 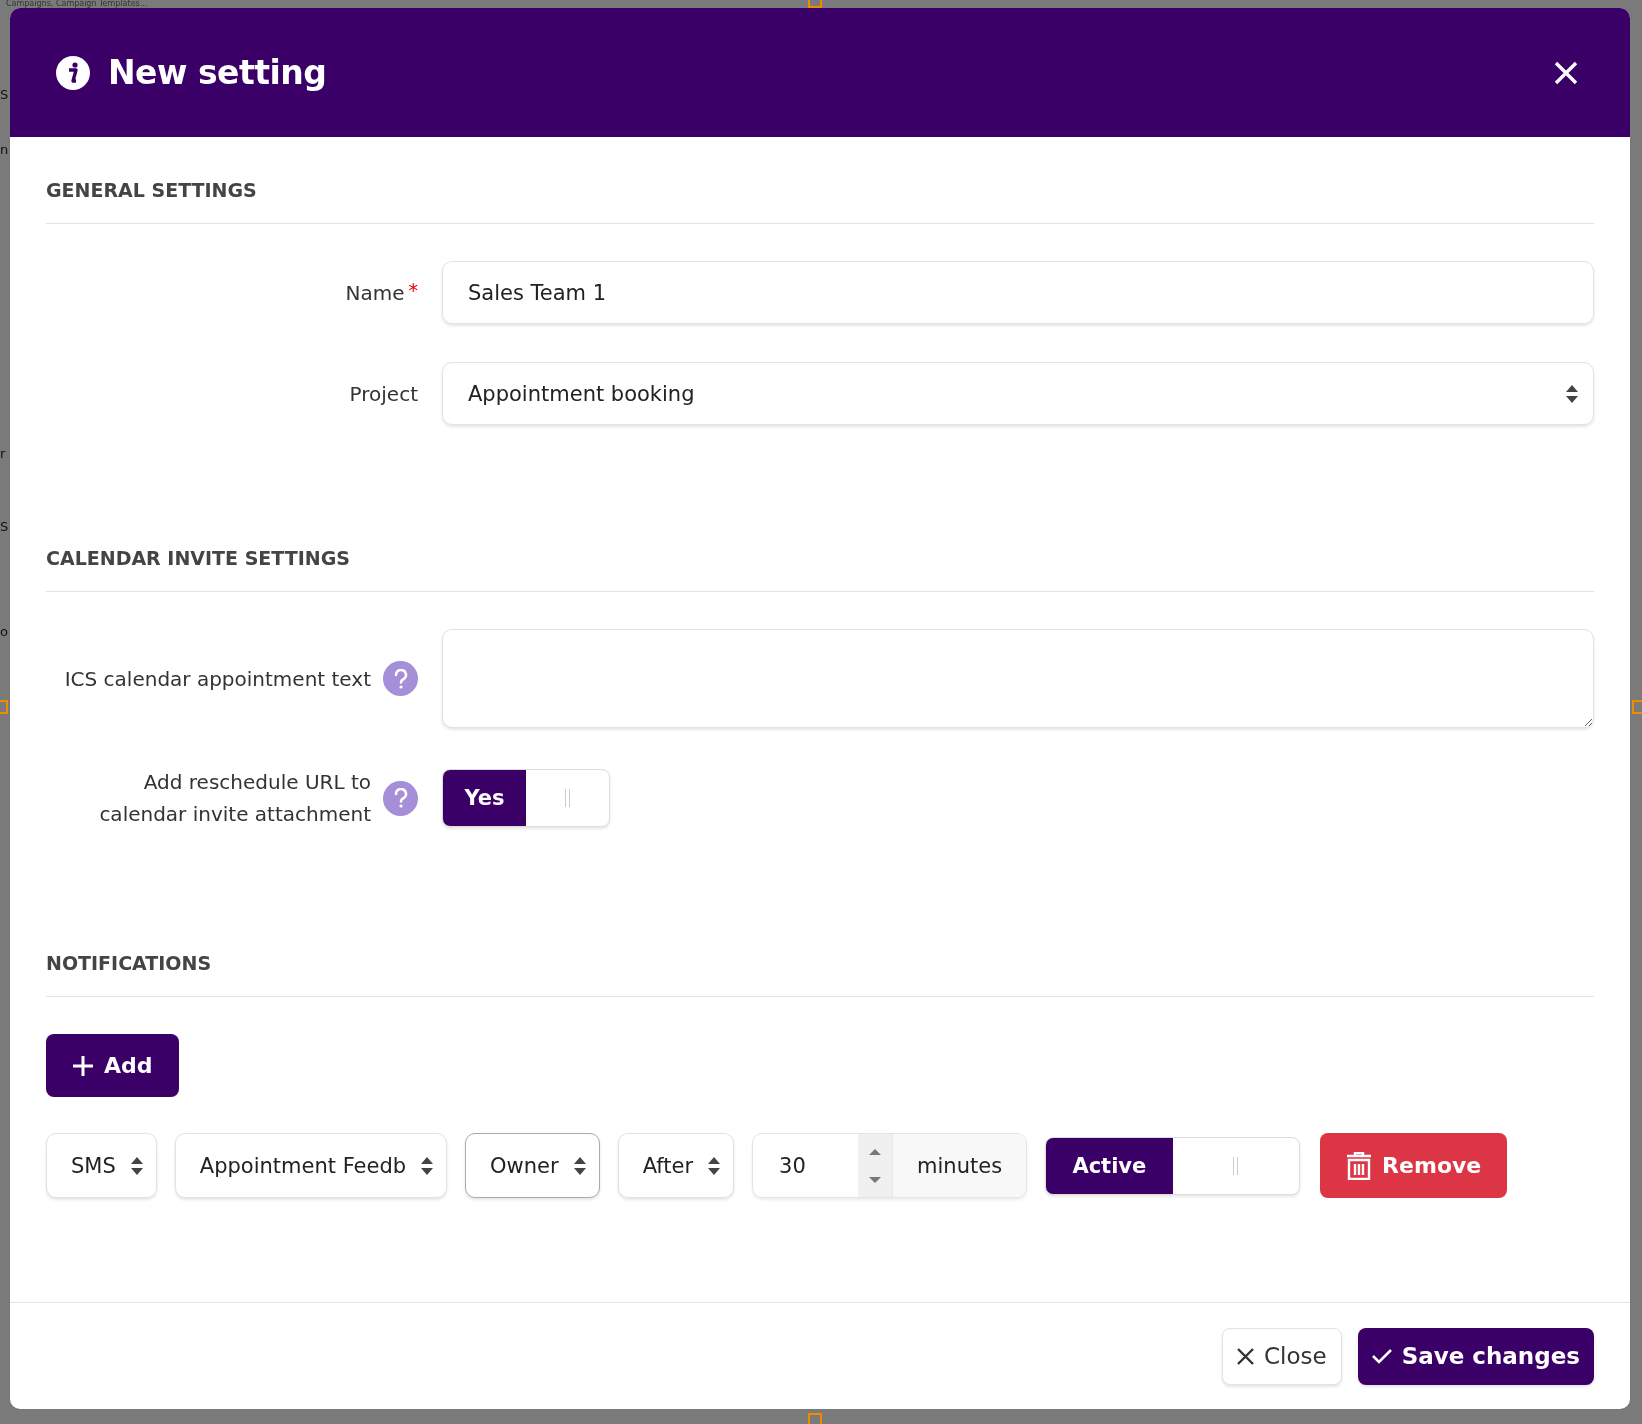 I want to click on close-icon, so click(x=1245, y=1356).